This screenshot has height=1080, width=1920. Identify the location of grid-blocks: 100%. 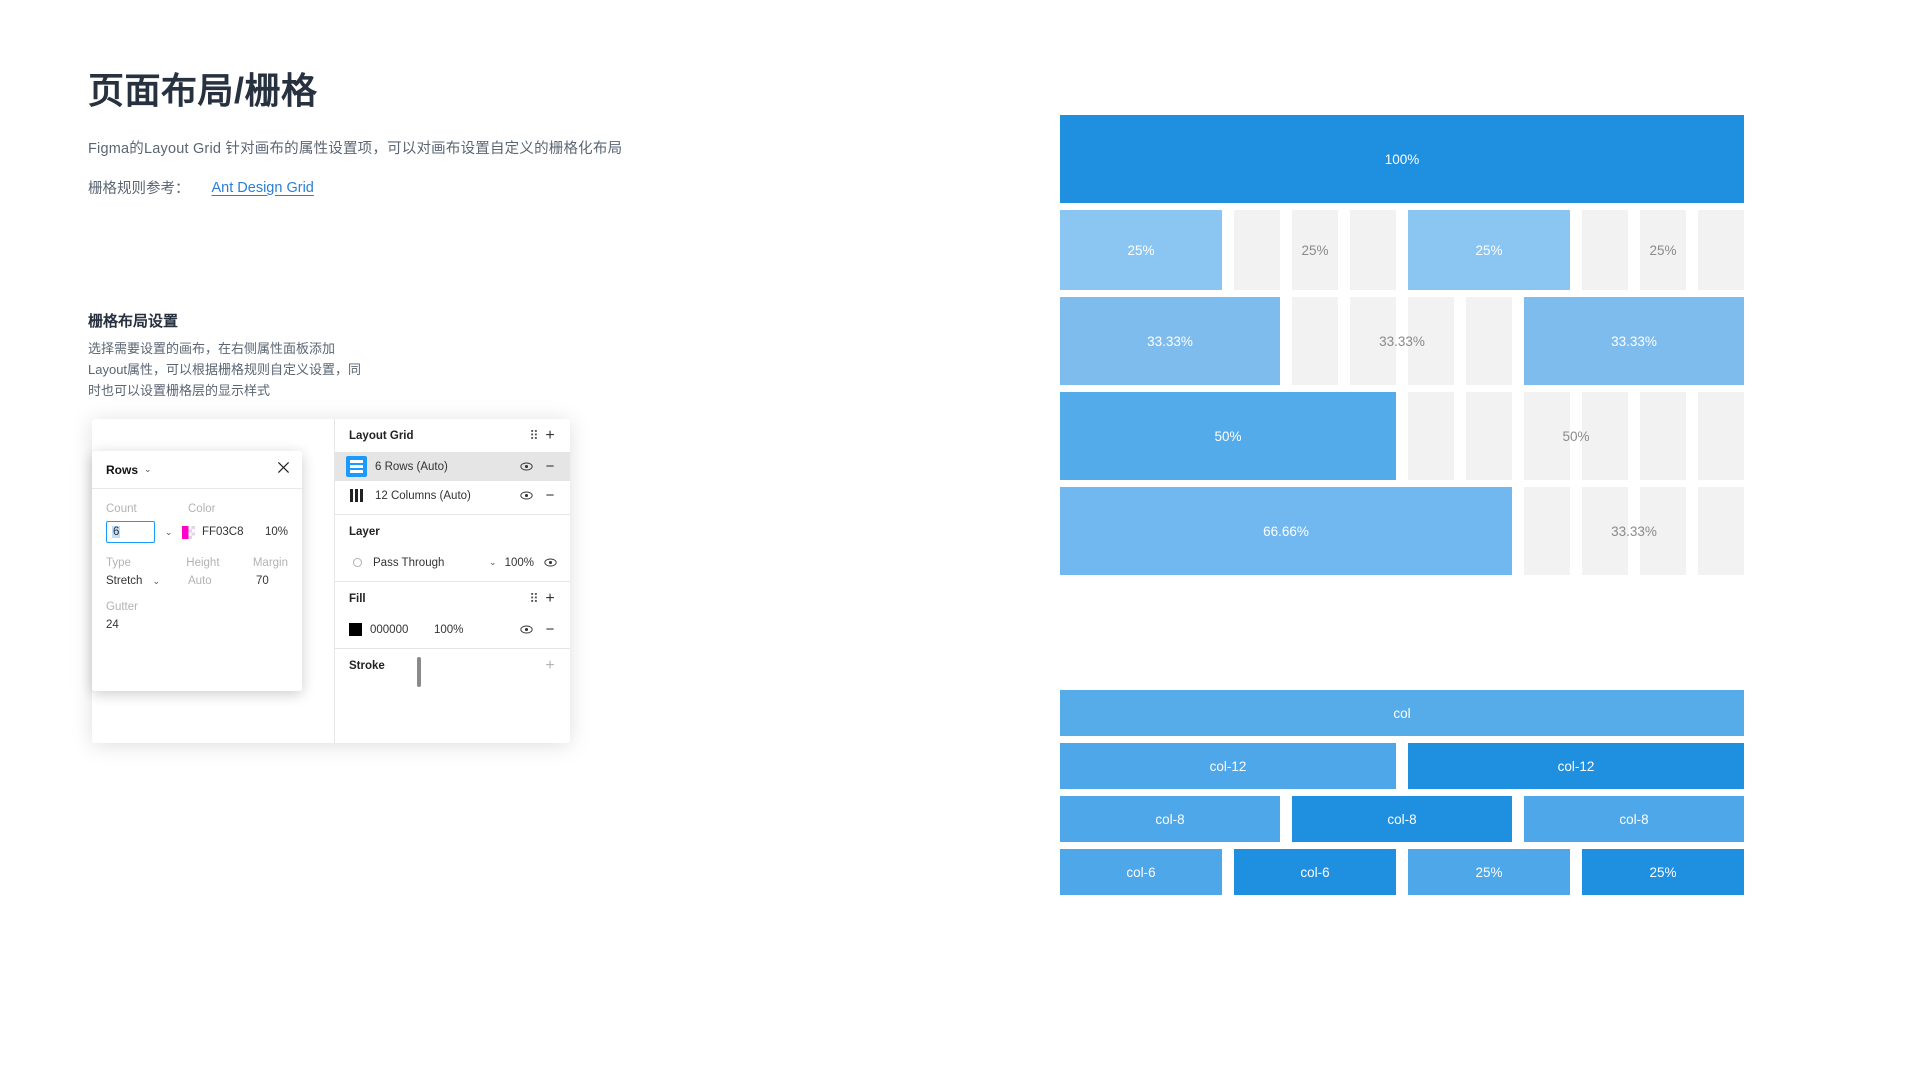
(1402, 159).